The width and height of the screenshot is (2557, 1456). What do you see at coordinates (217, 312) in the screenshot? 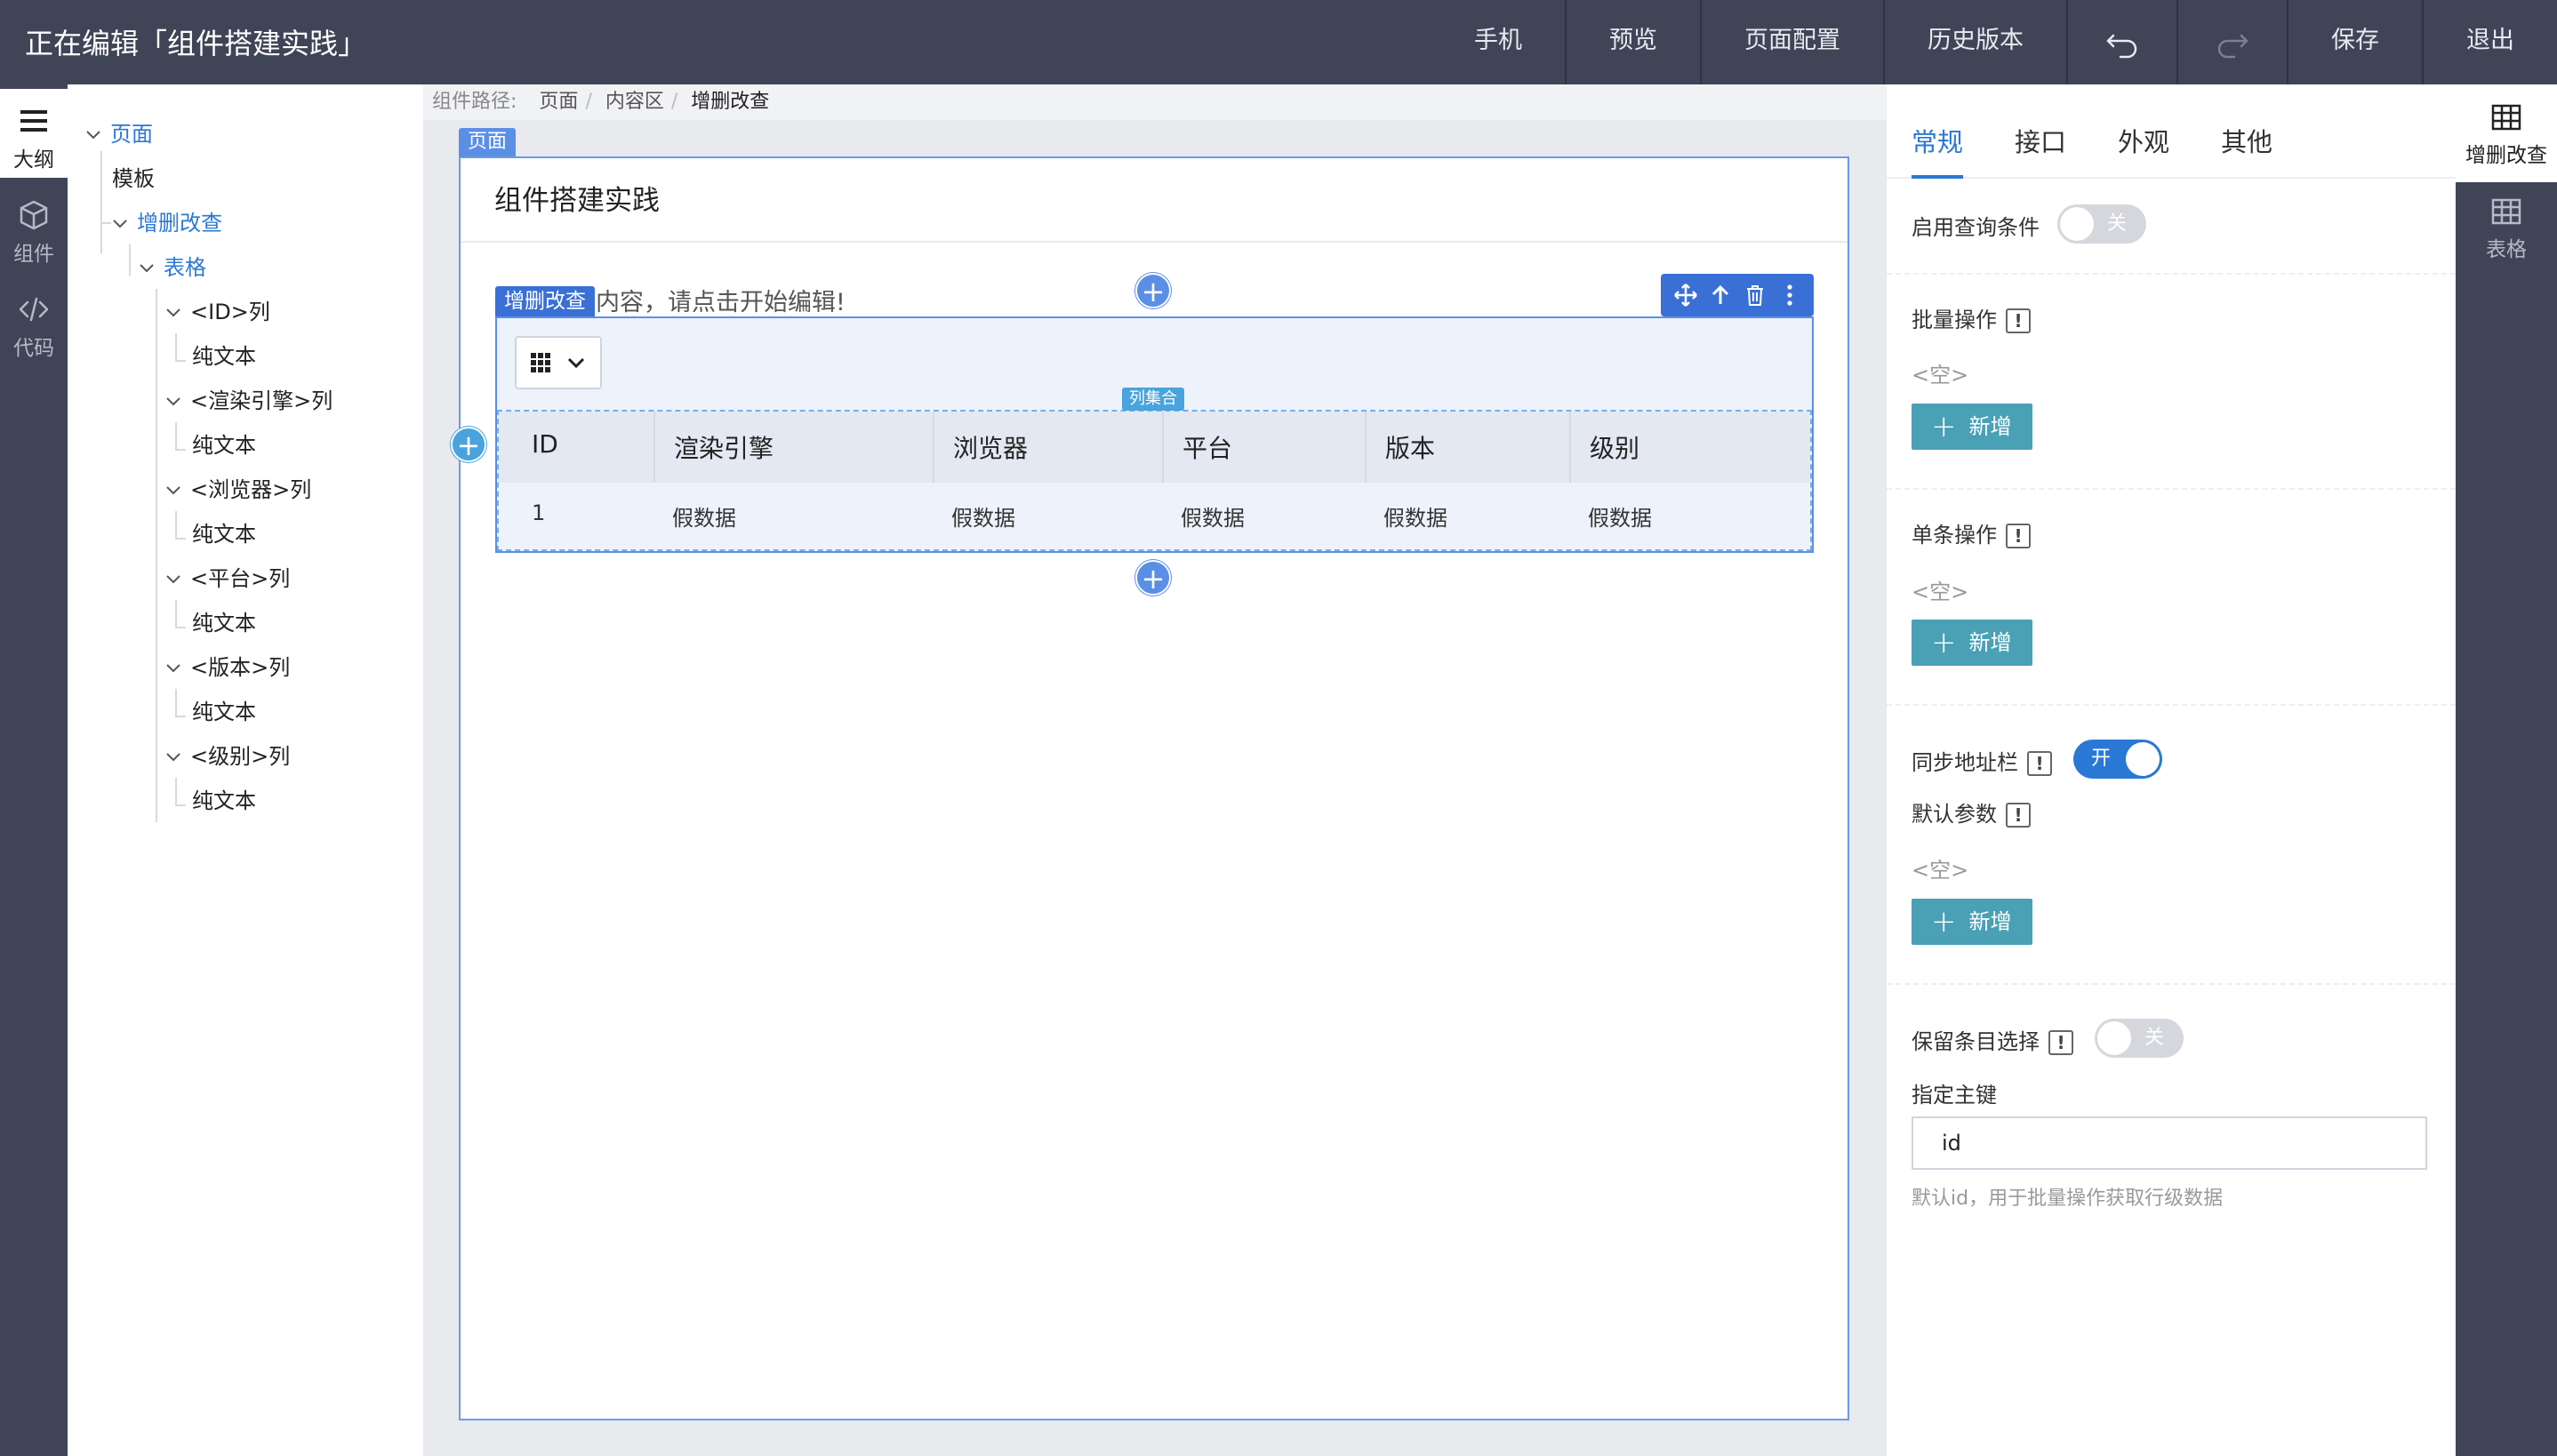
I see `outline-node-column: <ID>列` at bounding box center [217, 312].